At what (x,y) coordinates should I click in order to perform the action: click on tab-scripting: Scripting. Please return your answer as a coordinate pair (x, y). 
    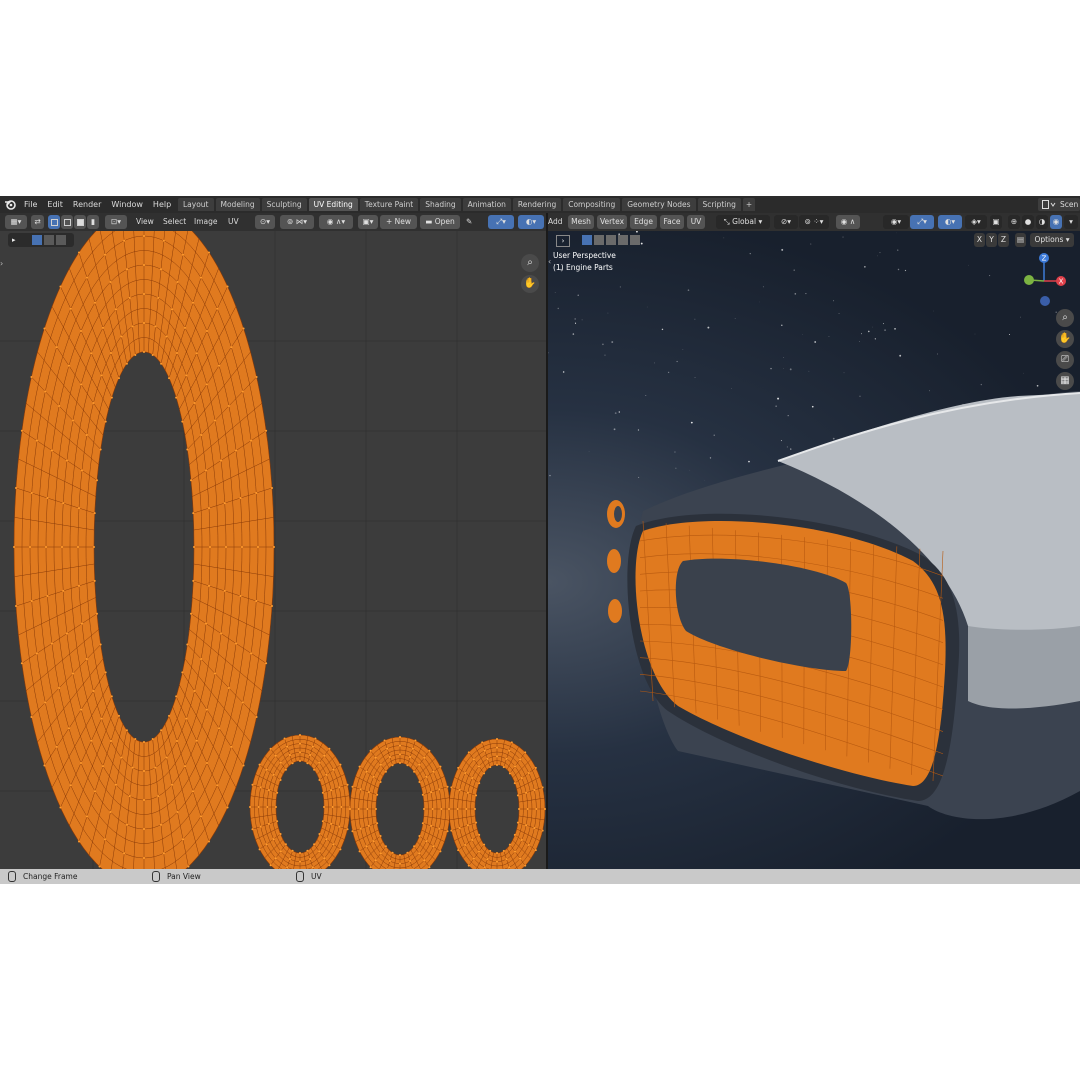
    Looking at the image, I should click on (719, 204).